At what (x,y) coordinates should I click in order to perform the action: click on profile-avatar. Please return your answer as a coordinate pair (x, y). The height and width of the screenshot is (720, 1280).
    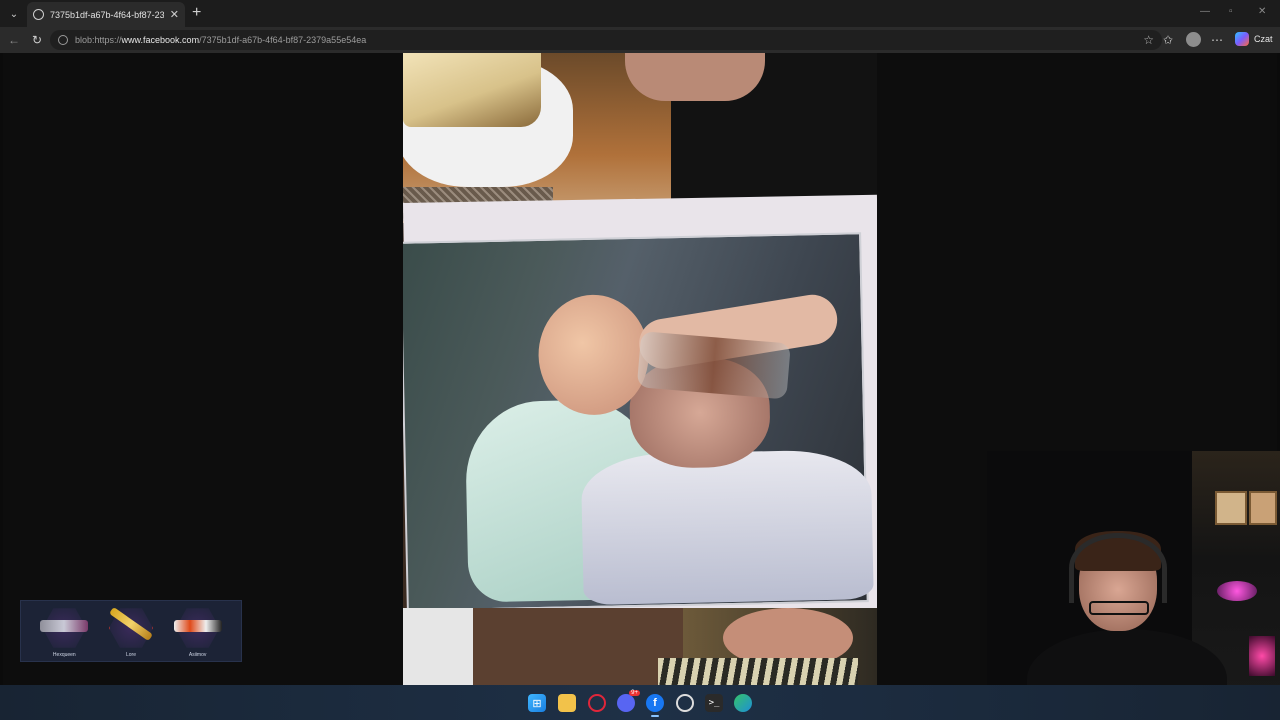
    Looking at the image, I should click on (1193, 39).